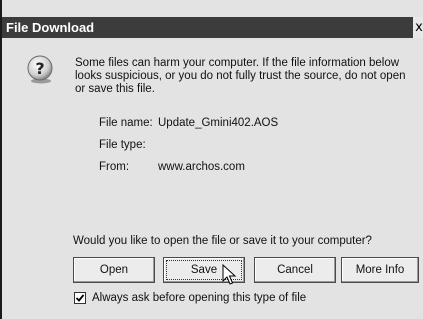 The height and width of the screenshot is (319, 423). Describe the element at coordinates (380, 270) in the screenshot. I see `more-info-button: More Info` at that location.